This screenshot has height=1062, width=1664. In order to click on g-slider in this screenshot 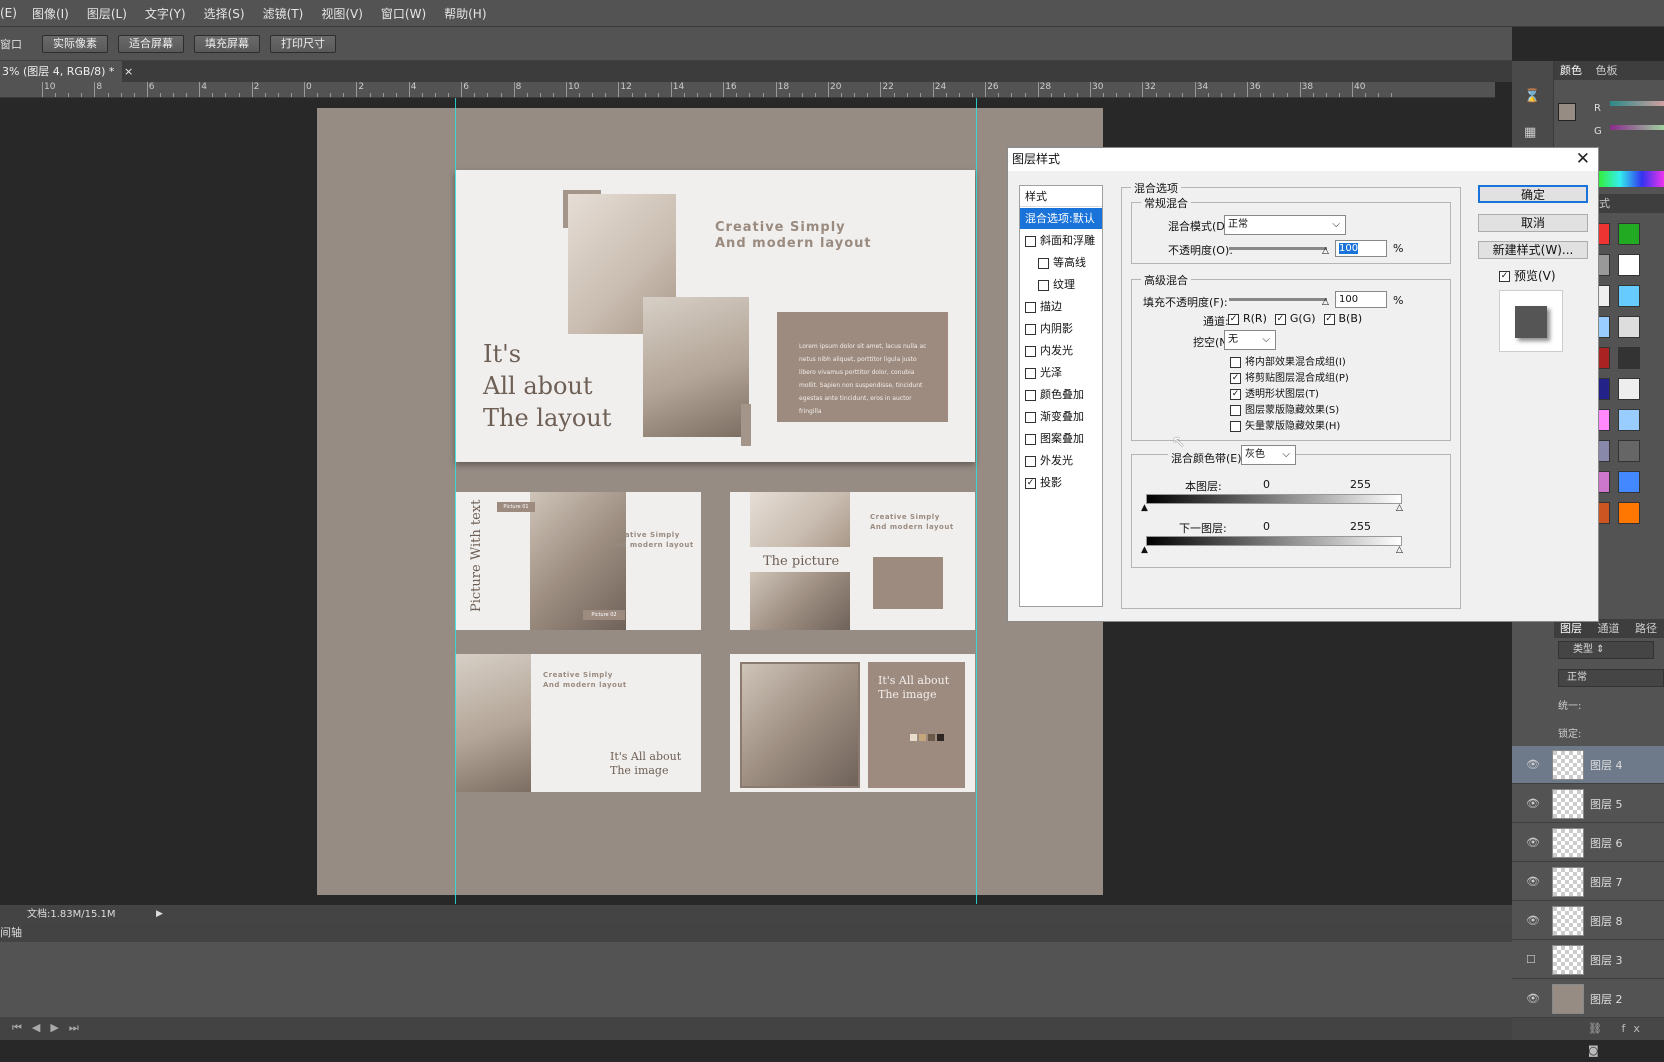, I will do `click(1637, 127)`.